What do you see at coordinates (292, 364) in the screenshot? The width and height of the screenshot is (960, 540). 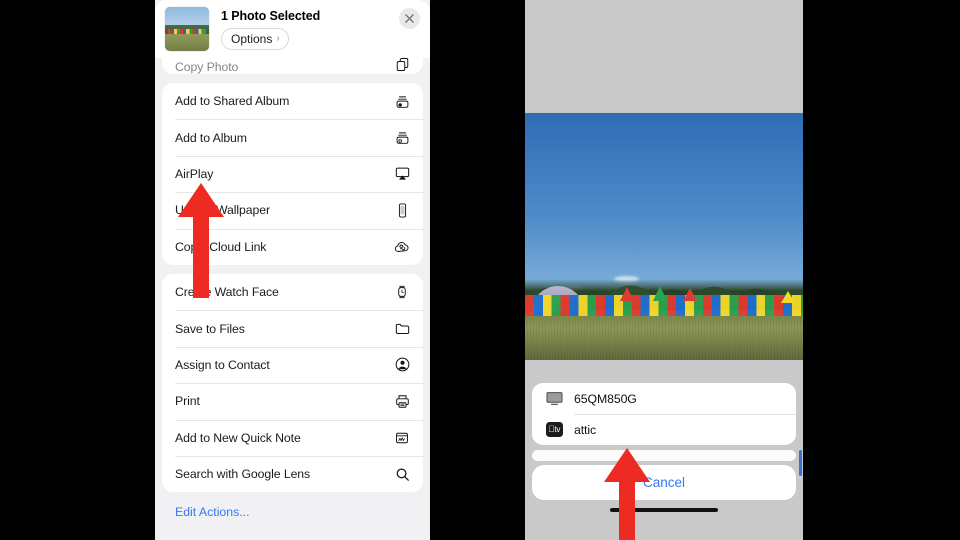 I see `menu-item-assign-to-contact: Assign to Contact` at bounding box center [292, 364].